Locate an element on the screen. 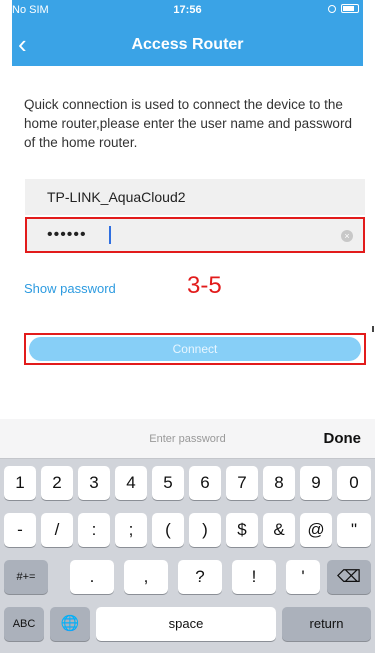 Image resolution: width=375 pixels, height=653 pixels. key-hyphen: - is located at coordinates (20, 530).